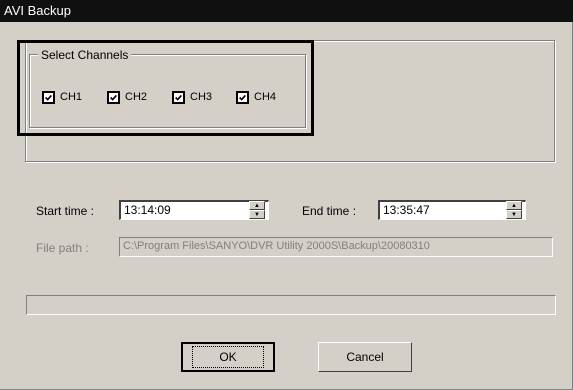 The width and height of the screenshot is (573, 390). What do you see at coordinates (65, 211) in the screenshot?
I see `start-time-label: Start time :` at bounding box center [65, 211].